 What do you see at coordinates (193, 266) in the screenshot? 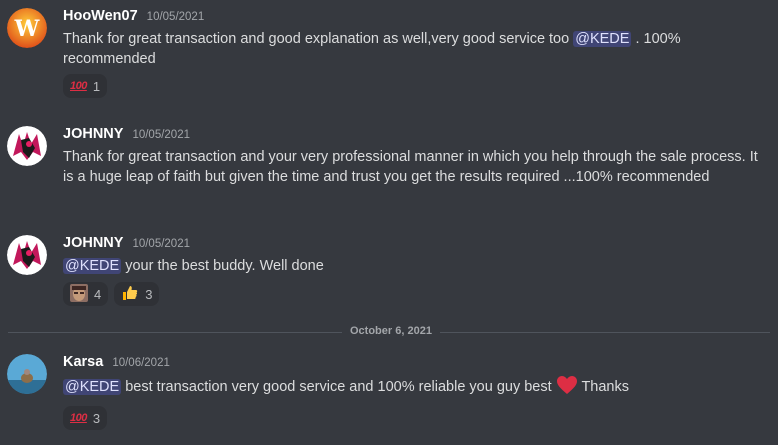
I see `message-text: @KEDE your the best buddy. Well done` at bounding box center [193, 266].